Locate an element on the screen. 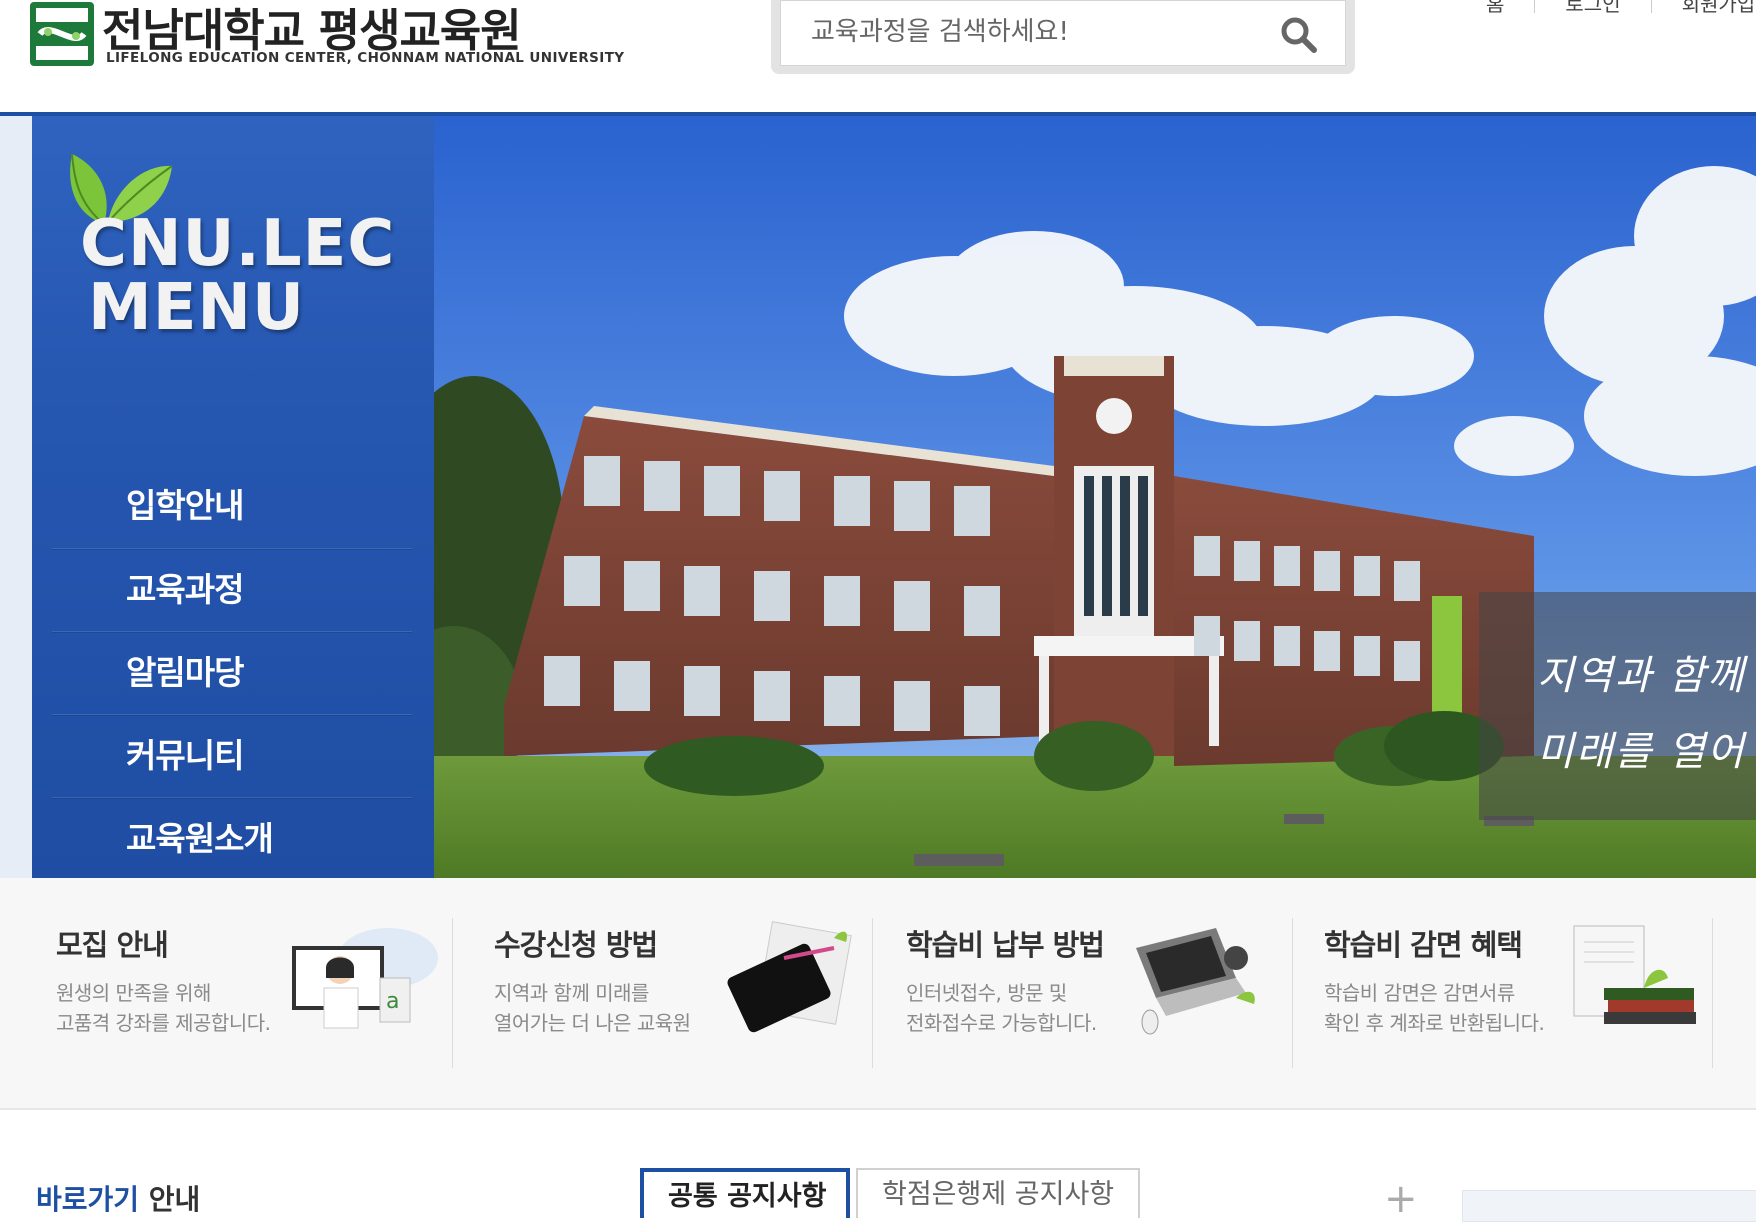  more-button: + is located at coordinates (1401, 1199).